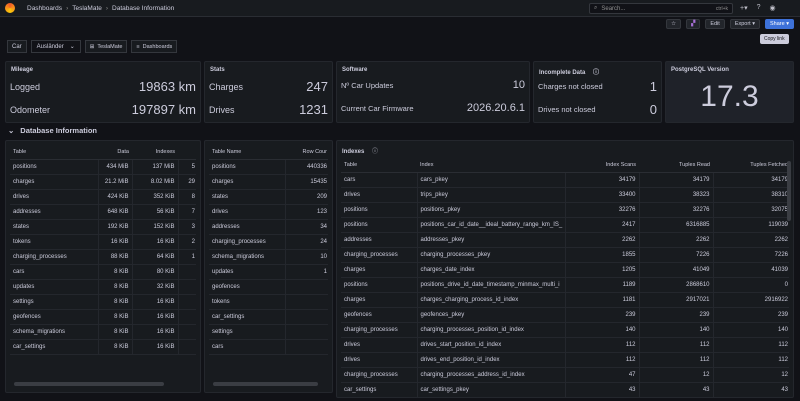 Image resolution: width=800 pixels, height=401 pixels. Describe the element at coordinates (306, 212) in the screenshot. I see `table-cell: 123` at that location.